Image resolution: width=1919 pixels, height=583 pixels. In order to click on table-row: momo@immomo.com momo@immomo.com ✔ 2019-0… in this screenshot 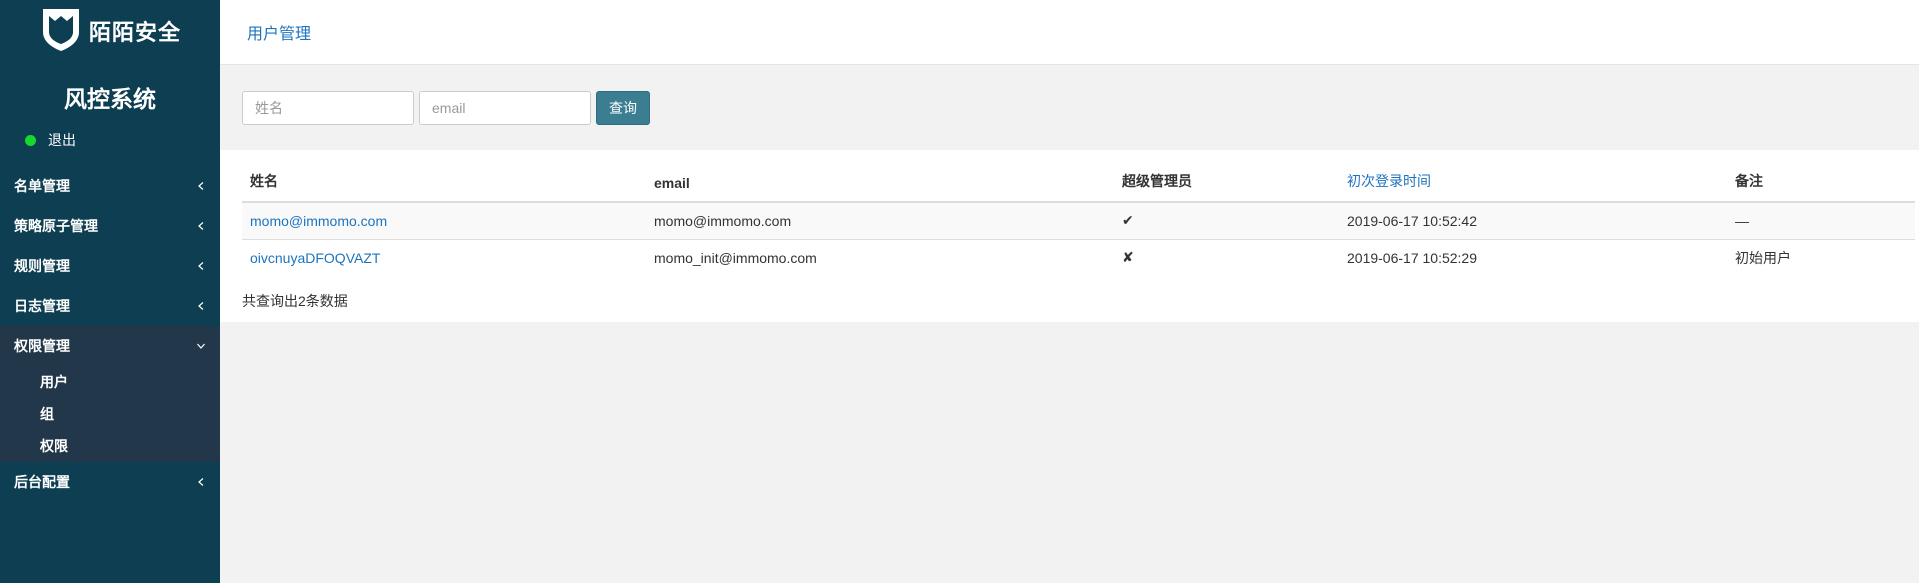, I will do `click(1078, 220)`.